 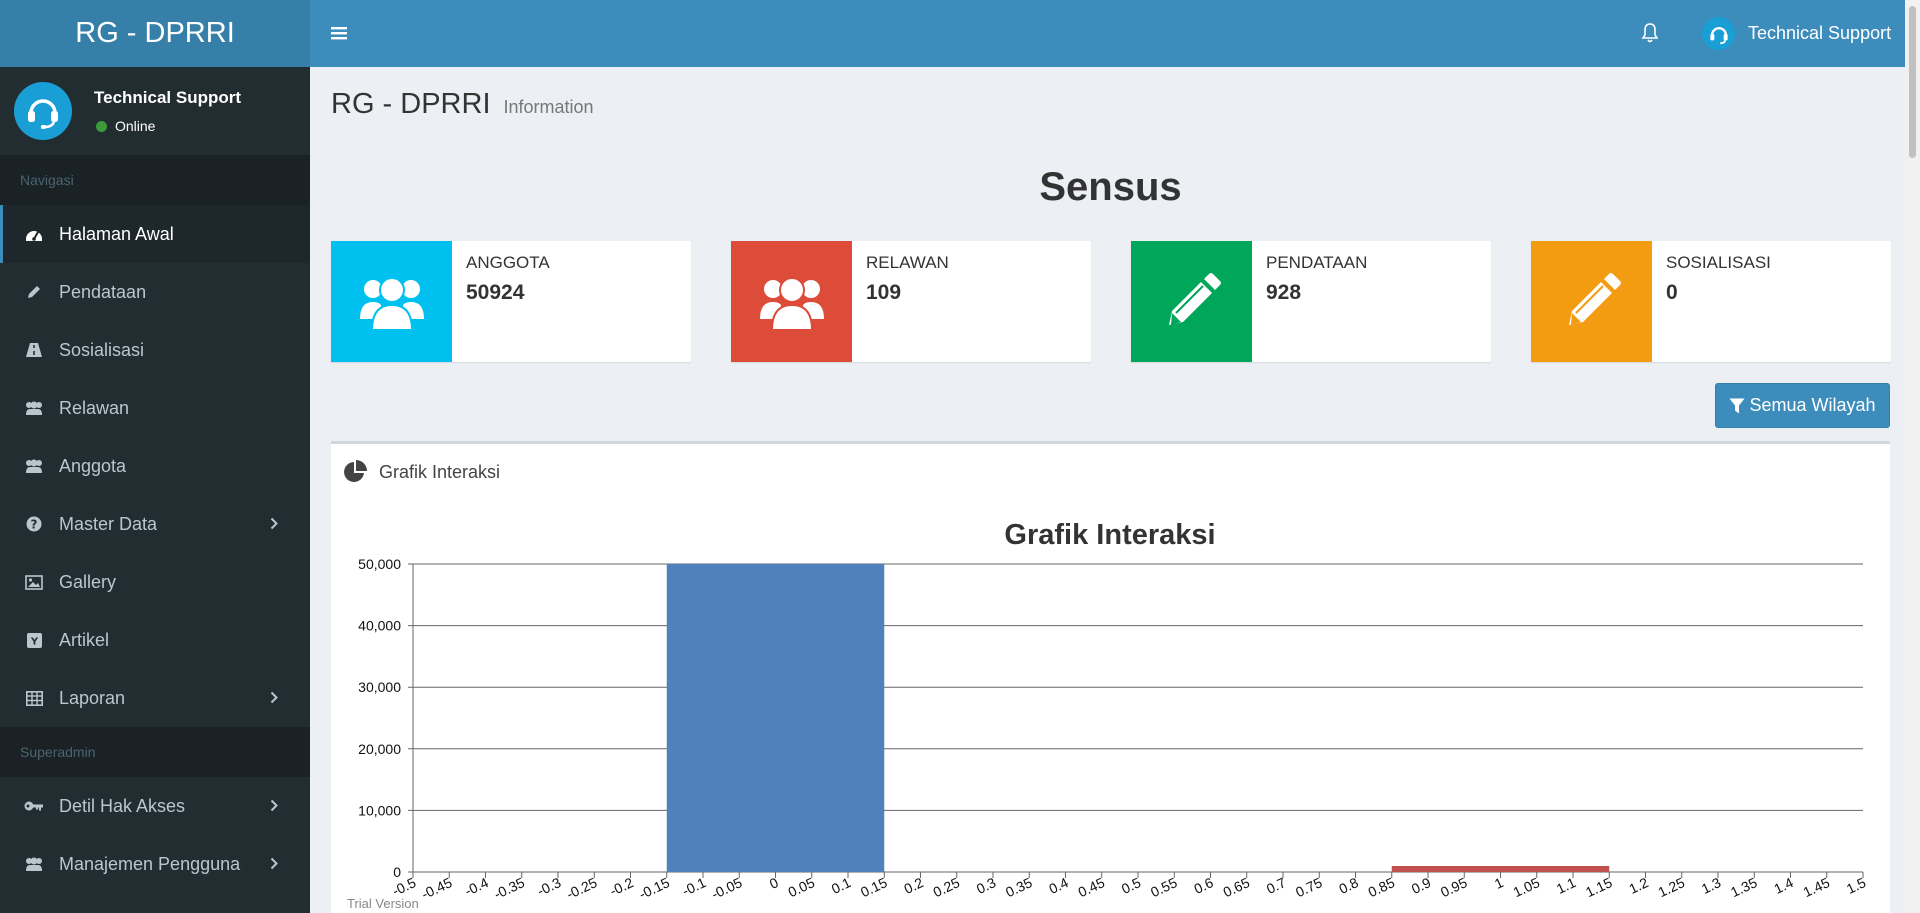 What do you see at coordinates (34, 350) in the screenshot?
I see `road-icon` at bounding box center [34, 350].